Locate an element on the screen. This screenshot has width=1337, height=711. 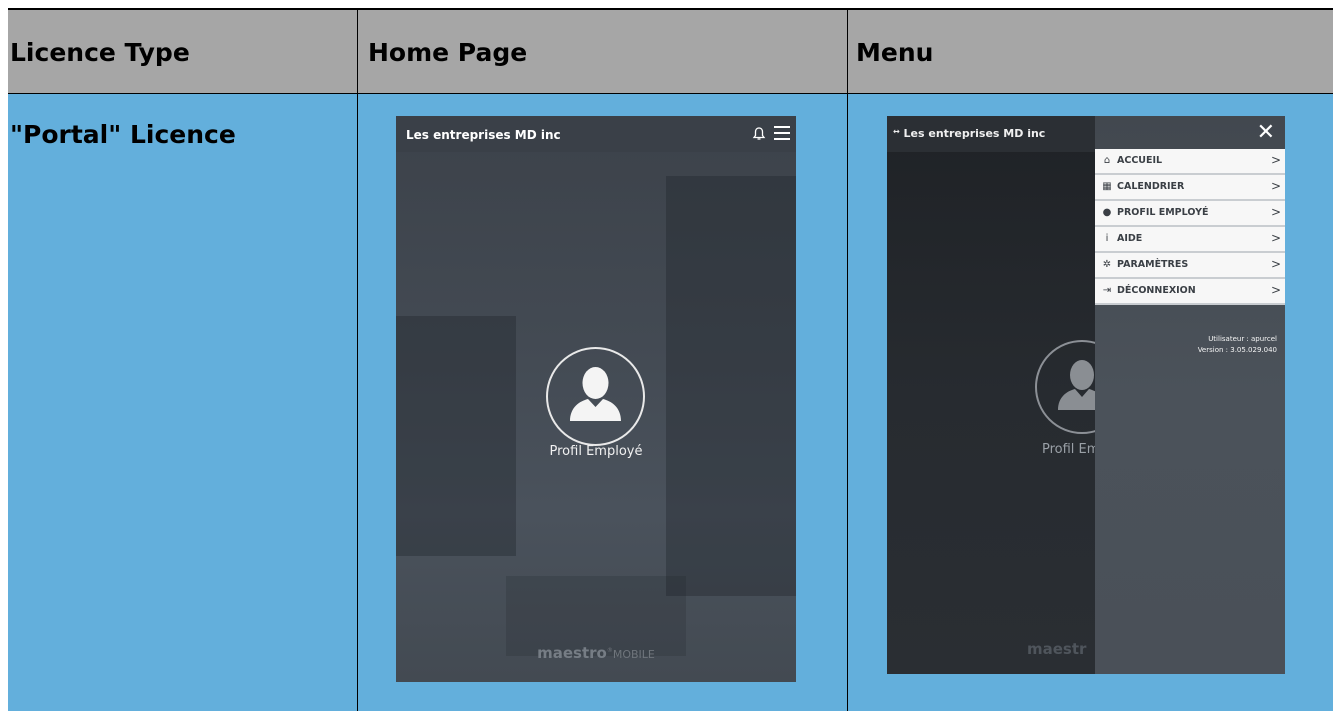
home-top-bar: Les entreprises MD inc is located at coordinates (596, 134).